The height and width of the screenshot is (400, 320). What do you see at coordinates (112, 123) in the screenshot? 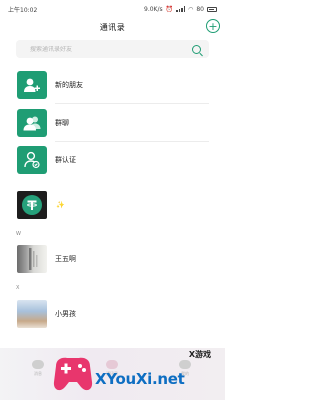
I see `entry-group-chat: 群聊` at bounding box center [112, 123].